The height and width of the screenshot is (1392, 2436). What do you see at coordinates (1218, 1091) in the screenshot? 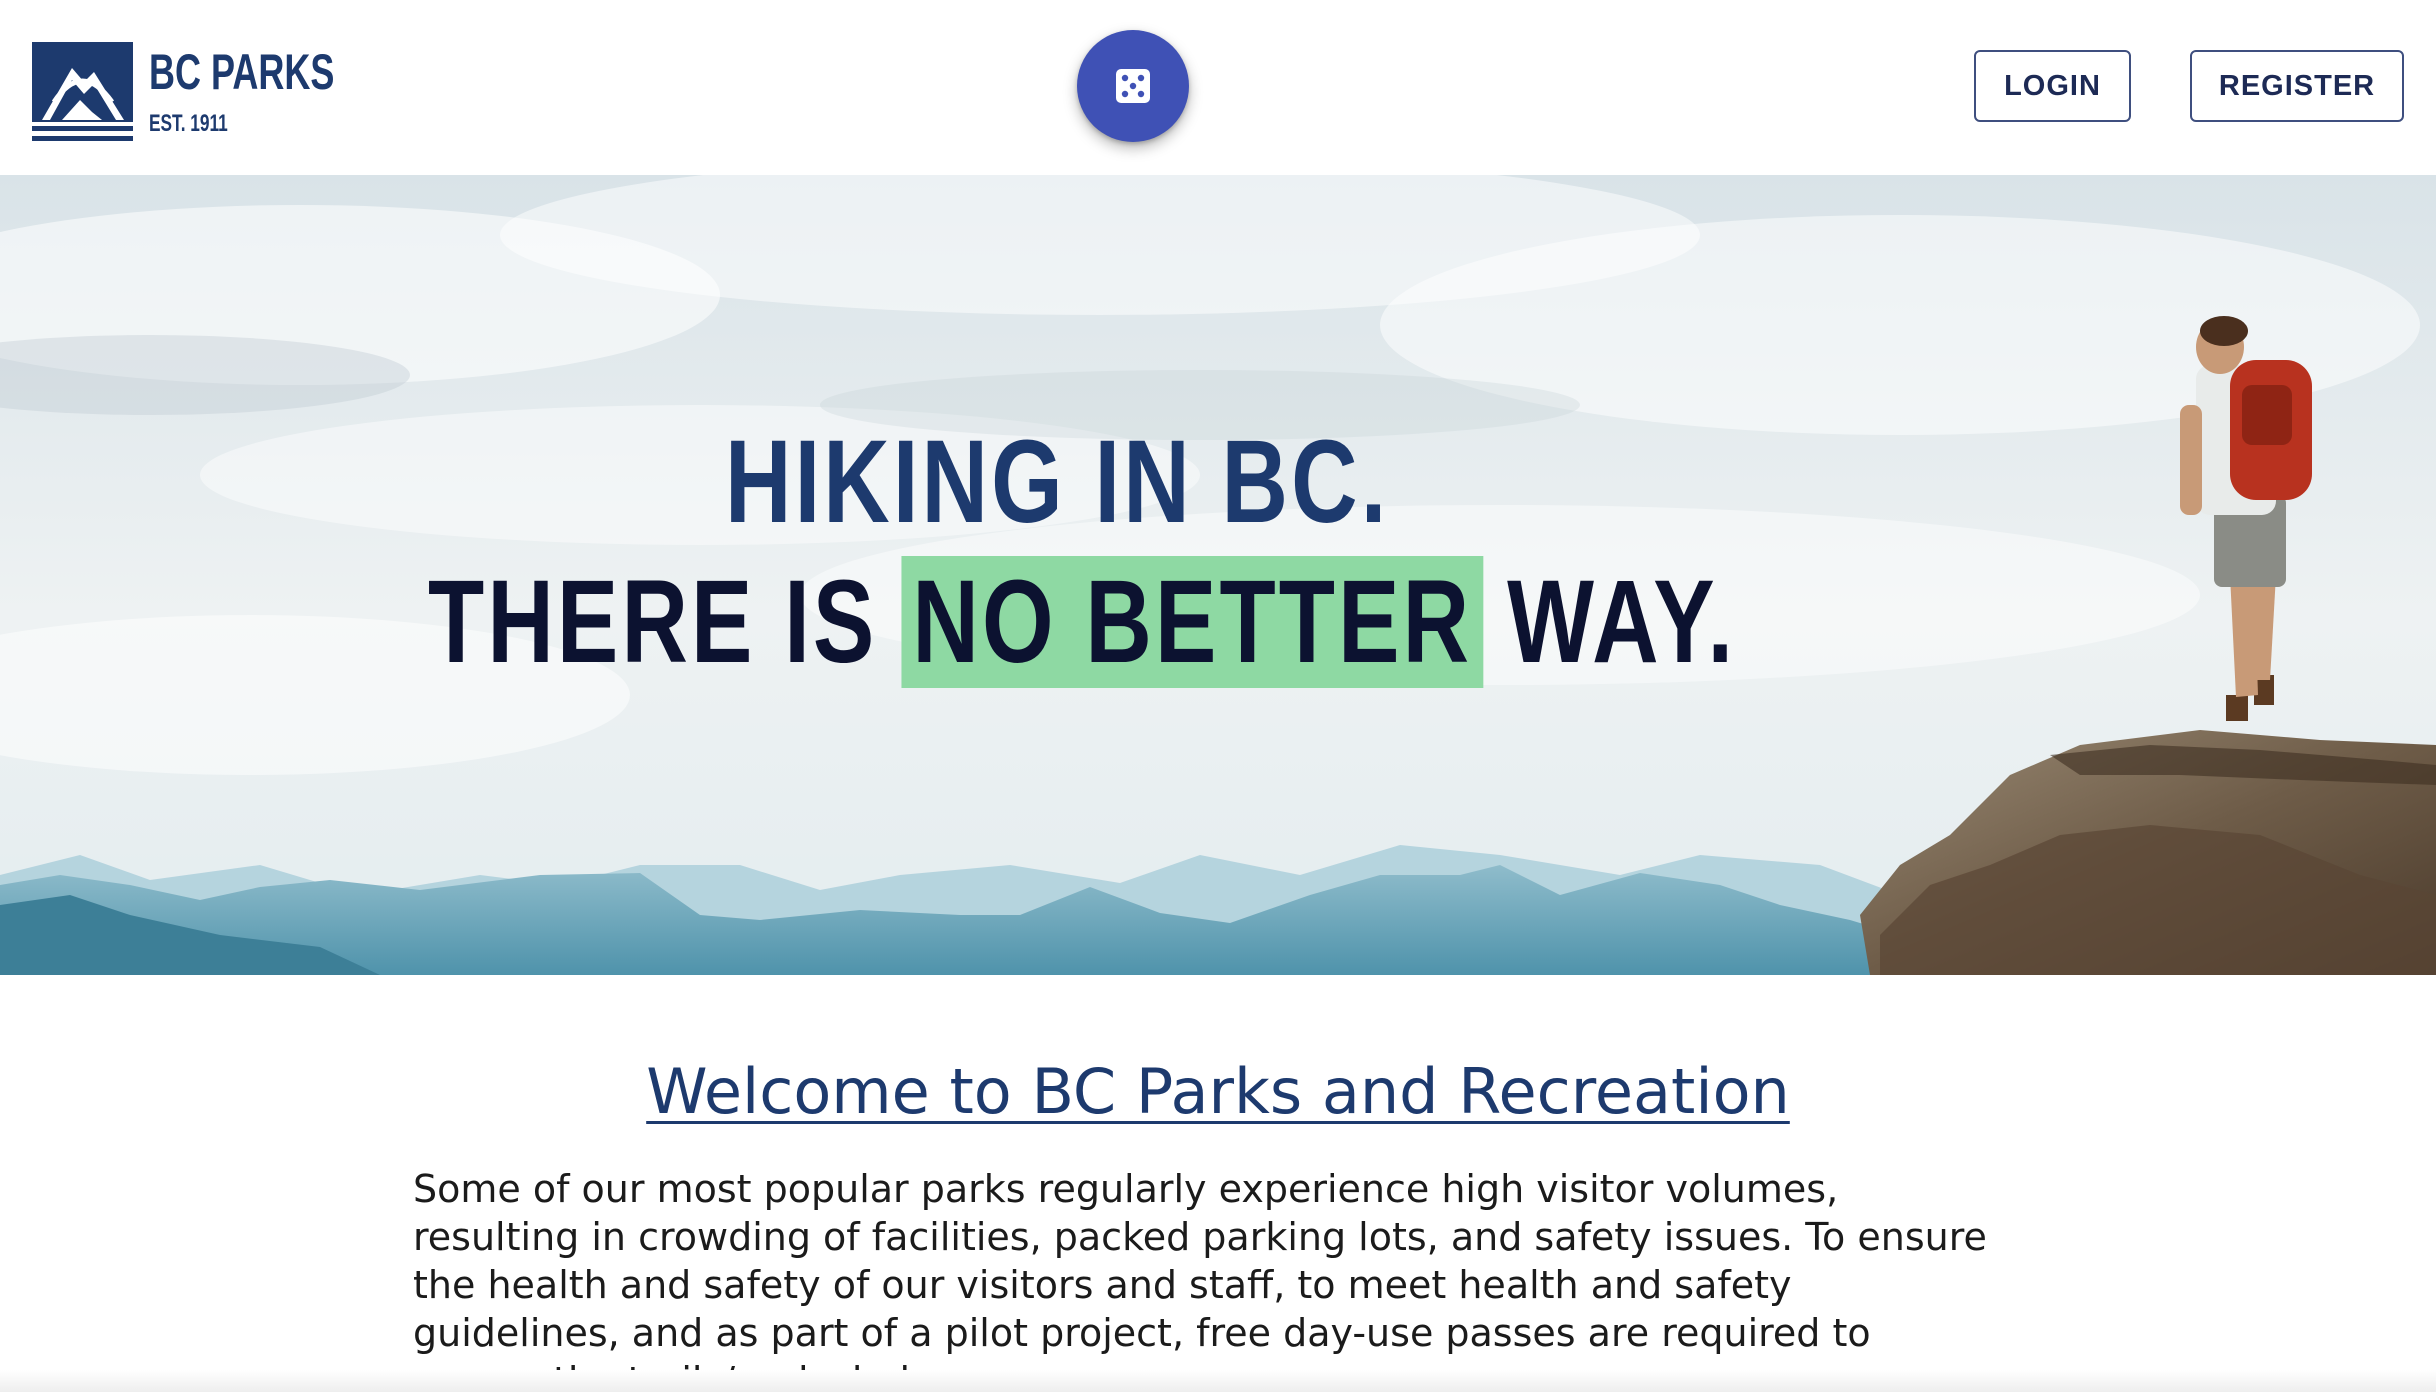
I see `welcome-heading: Welcome to BC Parks and Recreation` at bounding box center [1218, 1091].